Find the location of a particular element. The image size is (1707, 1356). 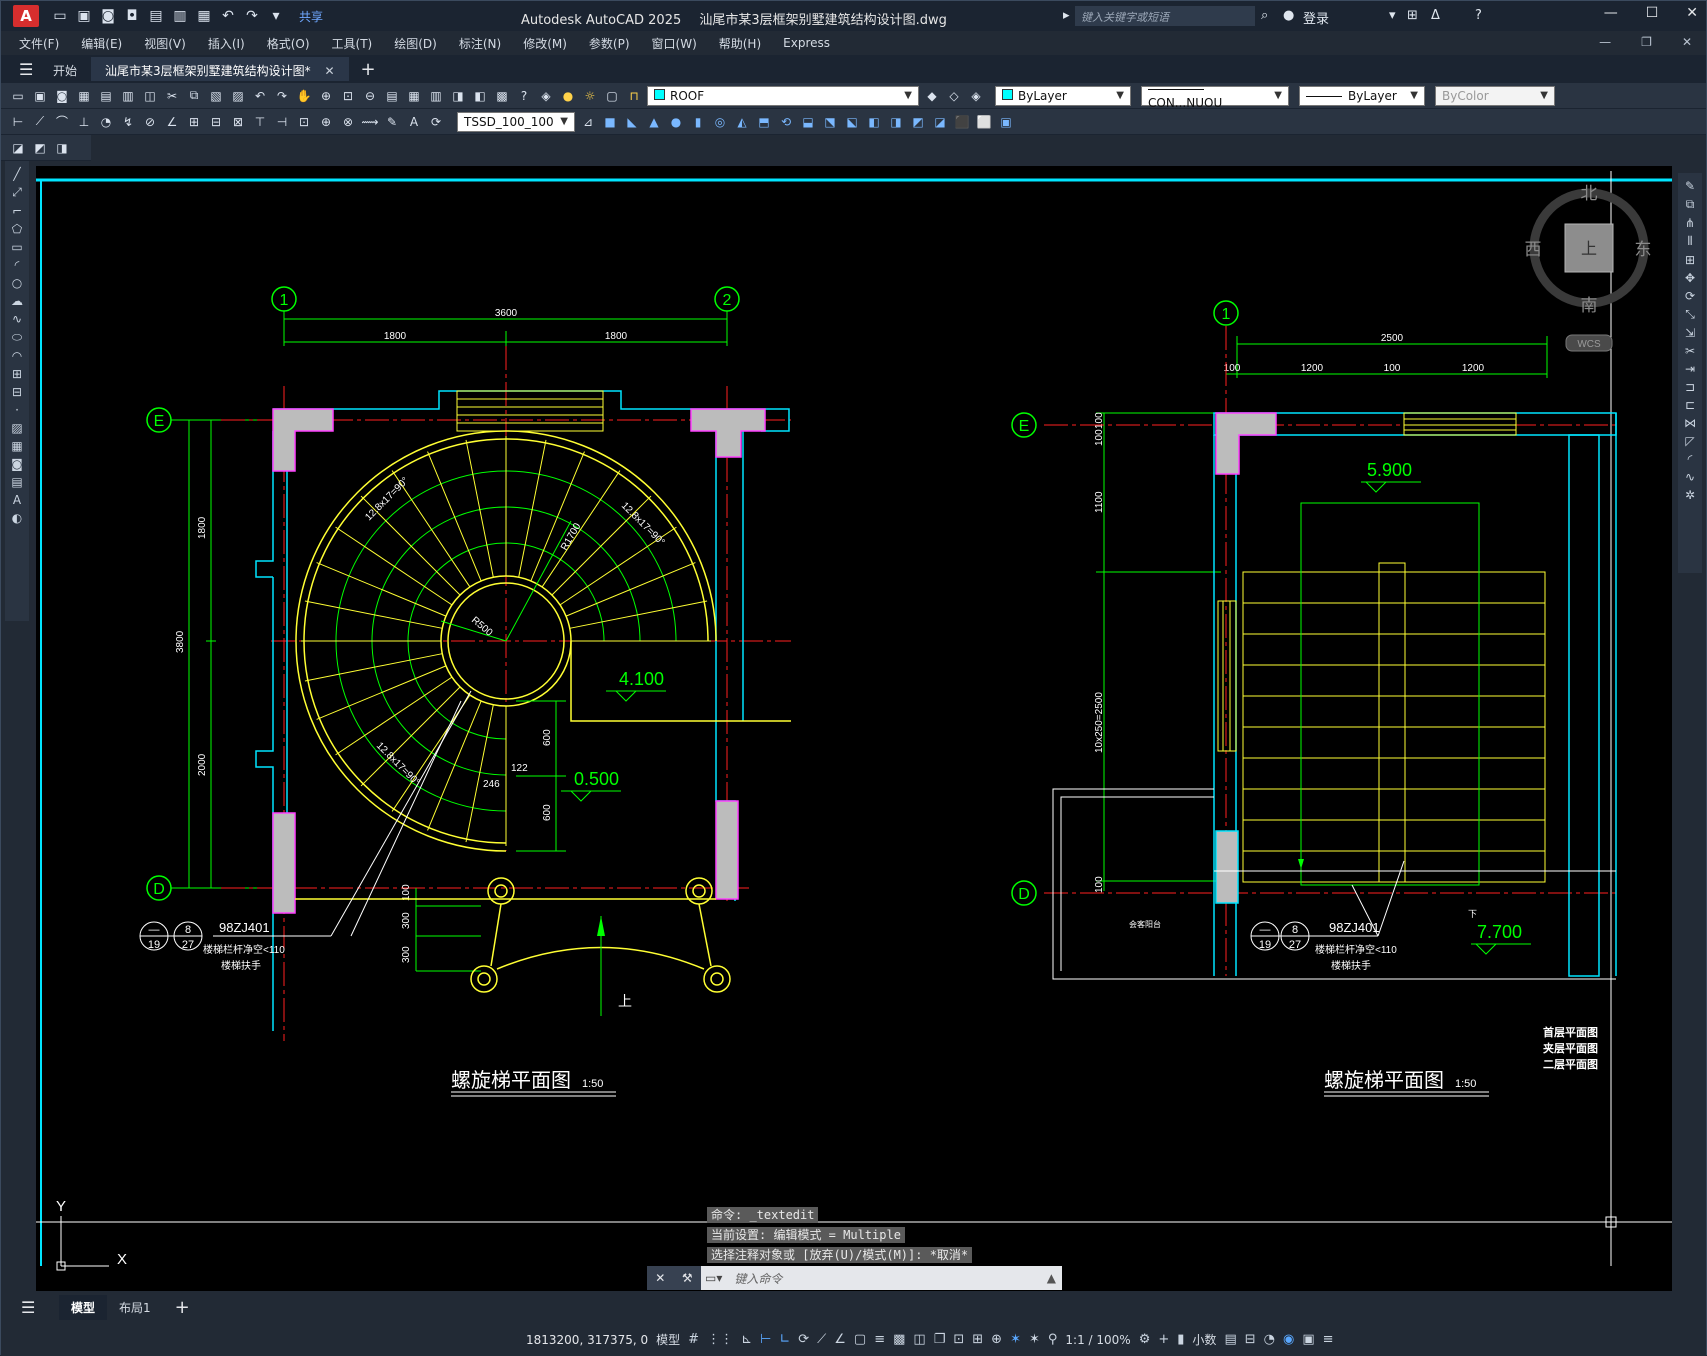

dim-edit-icon: ✎ is located at coordinates (392, 122).